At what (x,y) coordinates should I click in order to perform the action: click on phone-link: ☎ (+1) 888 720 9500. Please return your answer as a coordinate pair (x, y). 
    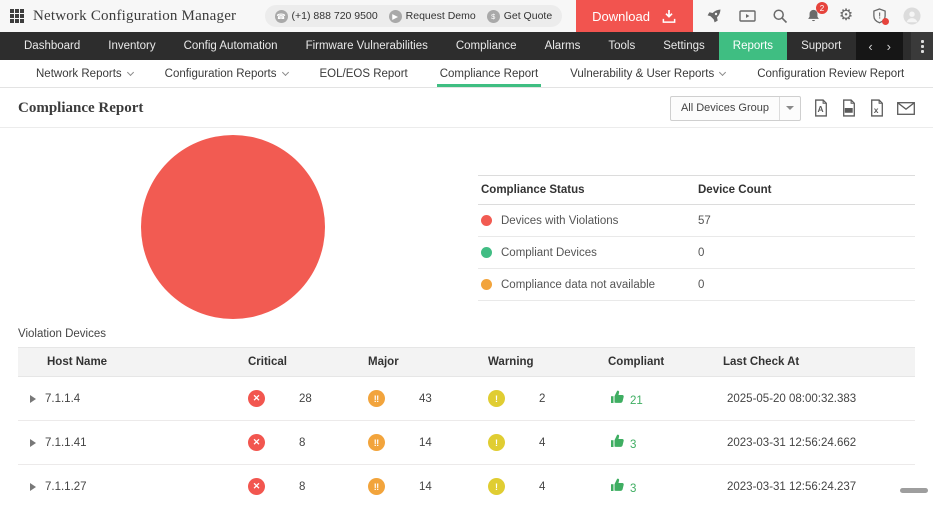
    Looking at the image, I should click on (326, 16).